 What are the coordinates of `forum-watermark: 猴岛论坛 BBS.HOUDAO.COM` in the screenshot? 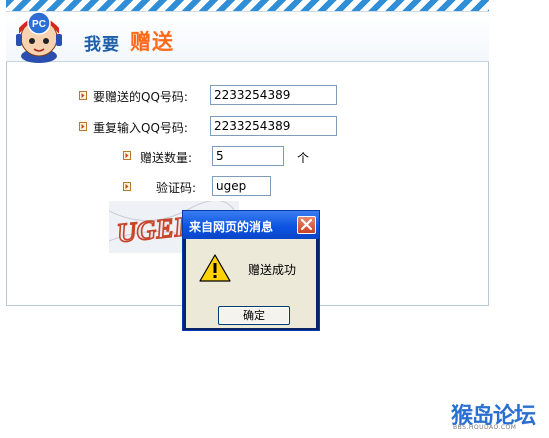 It's located at (497, 416).